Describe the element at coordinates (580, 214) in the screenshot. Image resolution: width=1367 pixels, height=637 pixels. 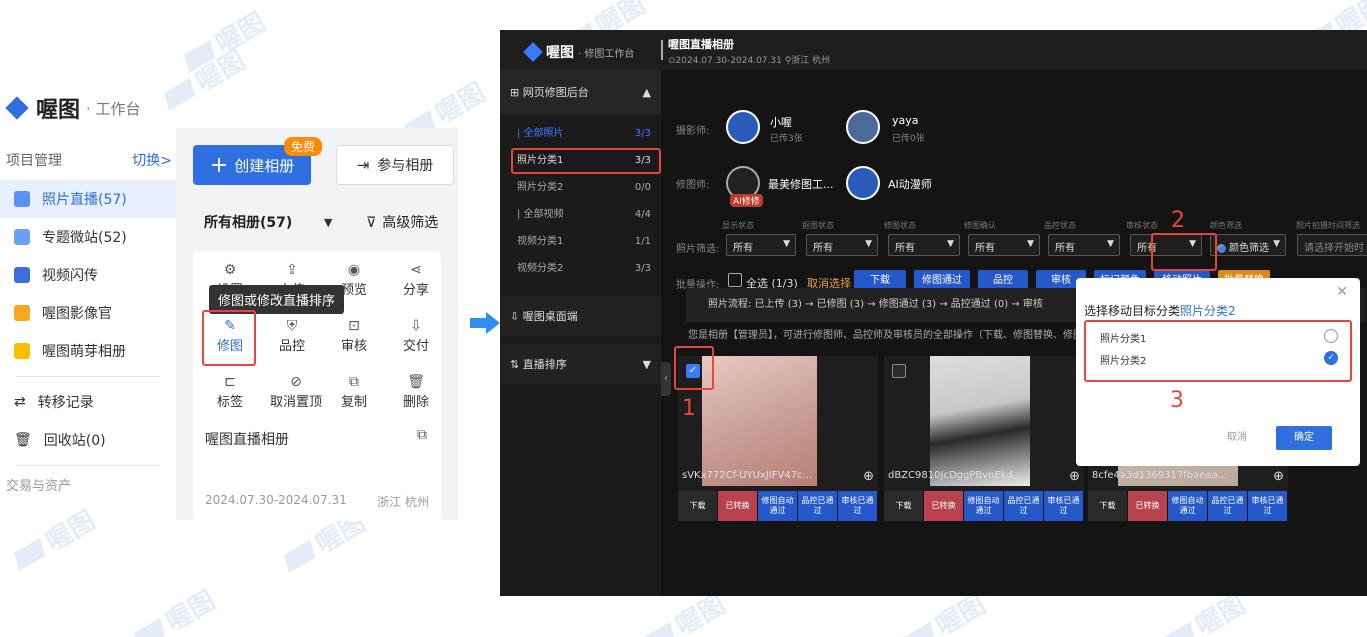
I see `side-item-all-videos: | 全部视频 4/4` at that location.